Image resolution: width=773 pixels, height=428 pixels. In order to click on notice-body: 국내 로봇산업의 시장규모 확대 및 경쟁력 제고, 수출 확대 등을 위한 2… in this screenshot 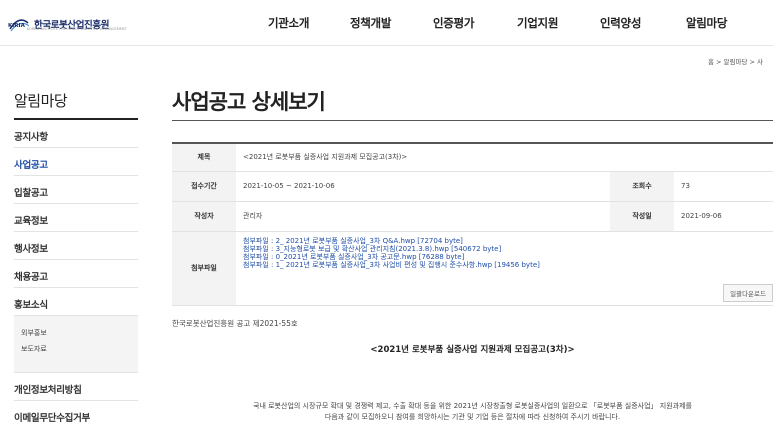, I will do `click(472, 412)`.